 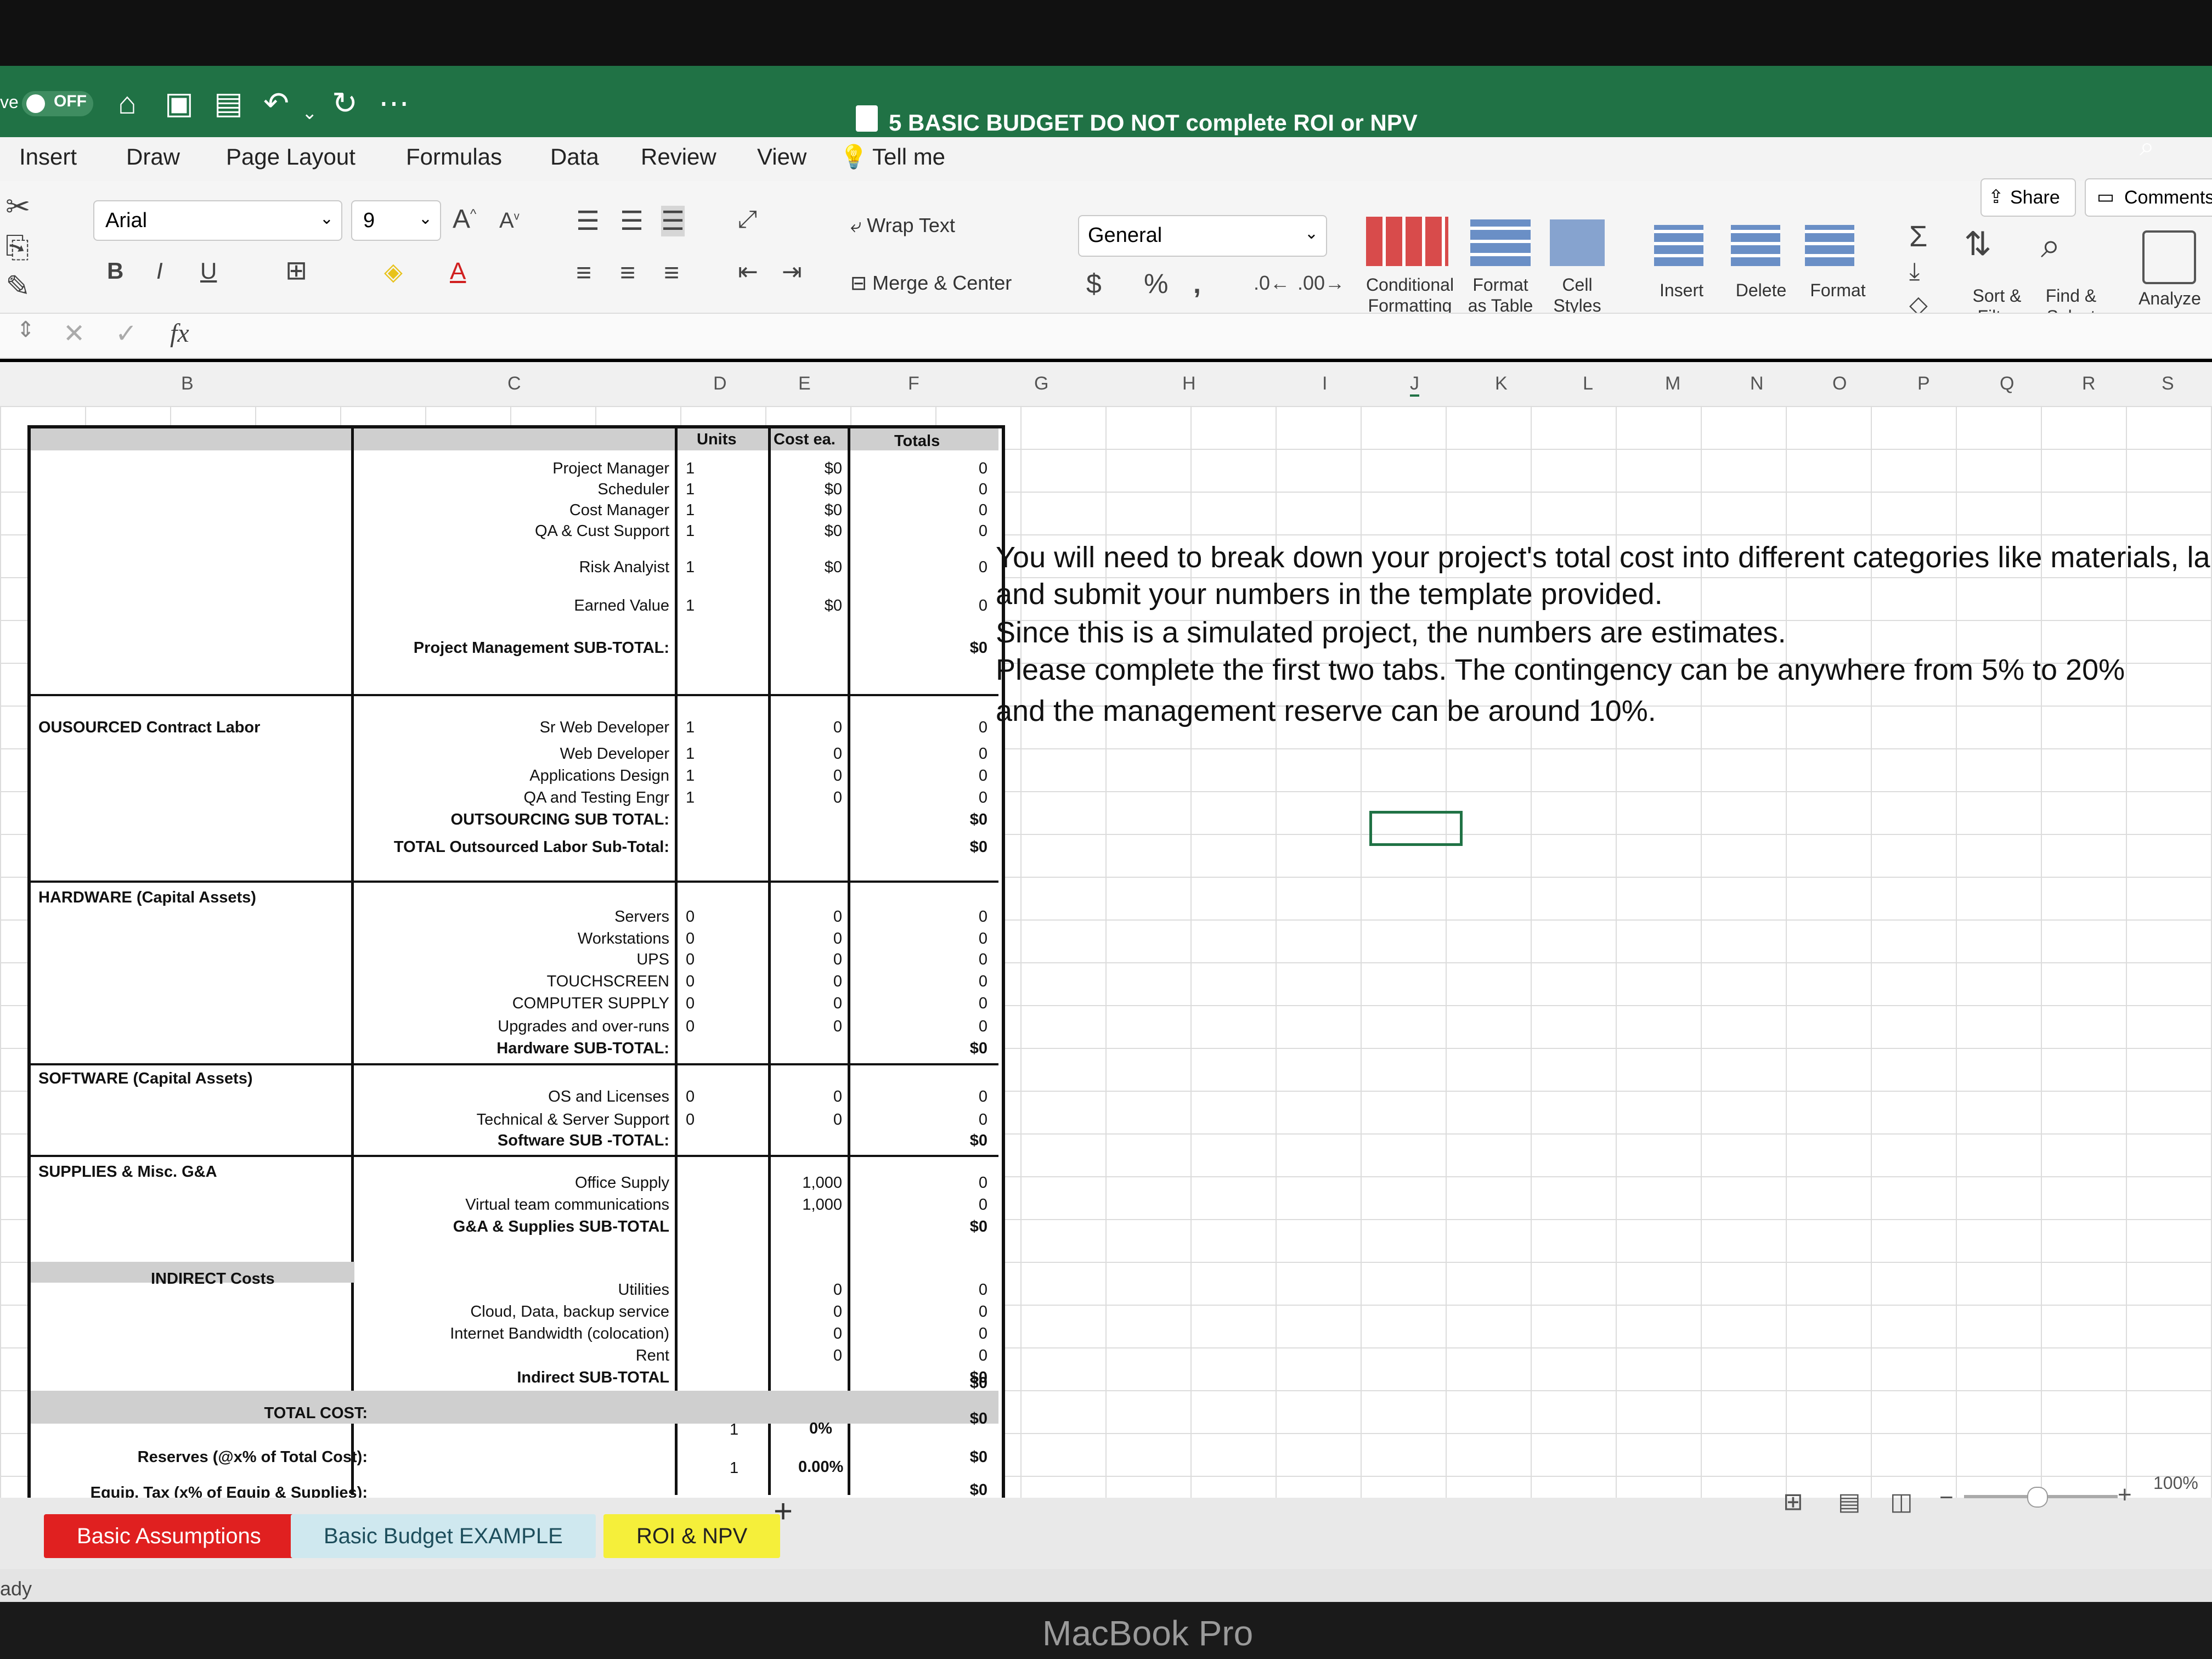 What do you see at coordinates (808, 469) in the screenshot?
I see `pm-row-0-cost: $0` at bounding box center [808, 469].